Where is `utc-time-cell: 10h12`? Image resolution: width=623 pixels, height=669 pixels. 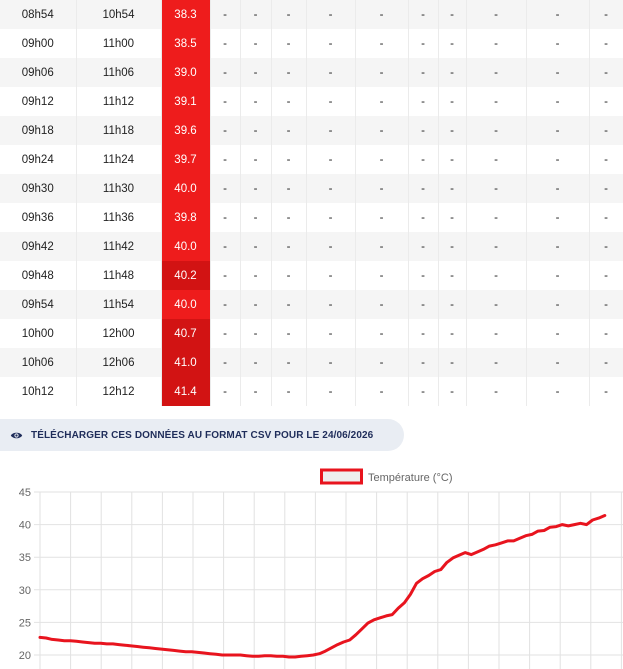 utc-time-cell: 10h12 is located at coordinates (38, 391).